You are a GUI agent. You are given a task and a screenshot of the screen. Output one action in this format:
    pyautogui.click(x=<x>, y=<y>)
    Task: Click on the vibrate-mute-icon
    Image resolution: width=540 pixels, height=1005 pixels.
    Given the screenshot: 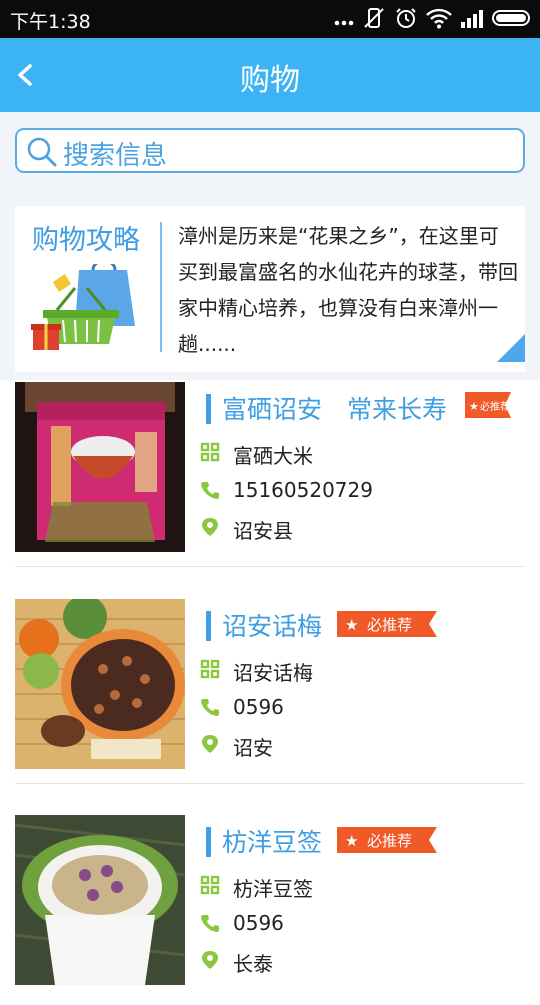 What is the action you would take?
    pyautogui.click(x=374, y=18)
    